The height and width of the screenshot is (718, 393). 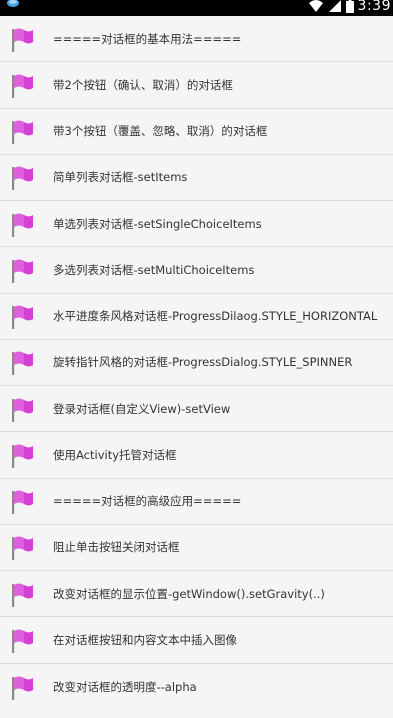 What do you see at coordinates (154, 269) in the screenshot?
I see `list-item-label: 多选列表对话框-setMultiChoiceItems` at bounding box center [154, 269].